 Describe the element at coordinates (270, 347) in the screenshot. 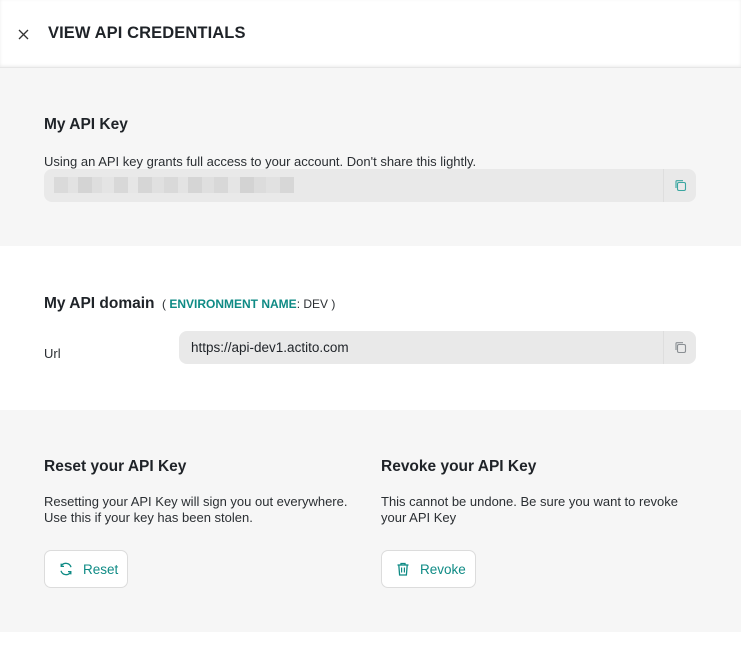

I see `url-value: https://api-dev1.actito.com` at that location.